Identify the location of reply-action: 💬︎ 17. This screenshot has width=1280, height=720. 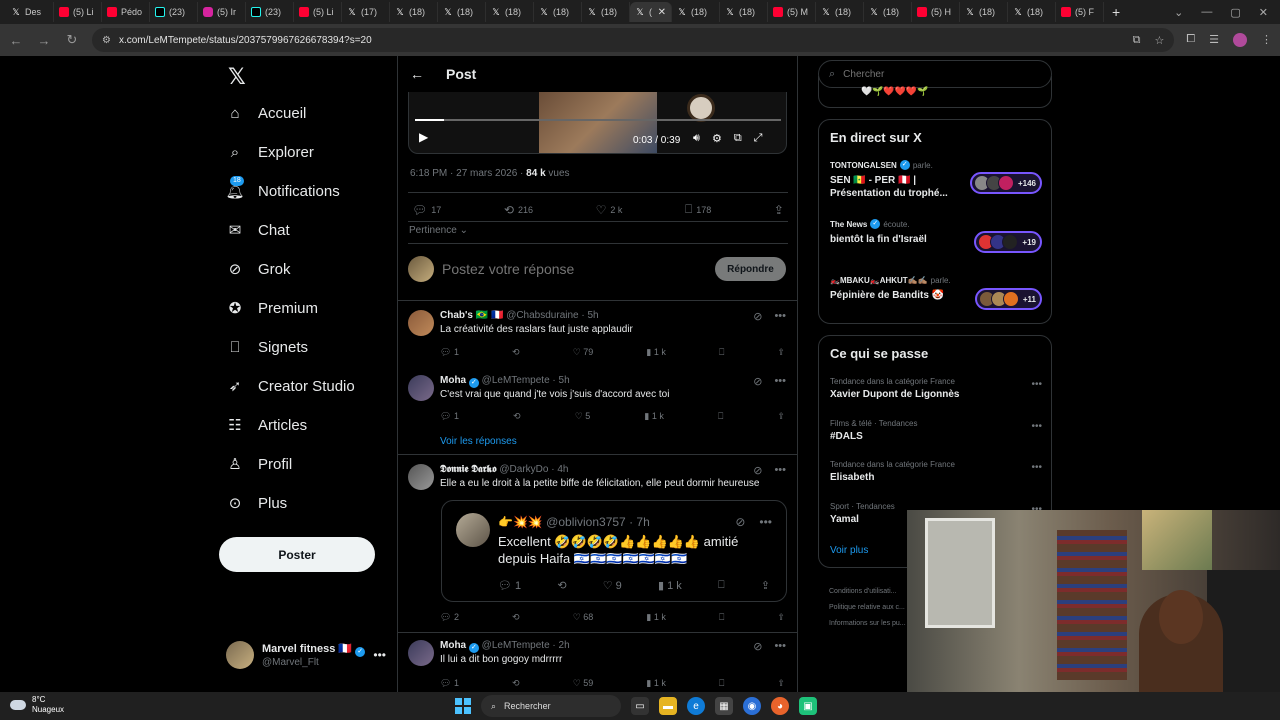
(426, 209).